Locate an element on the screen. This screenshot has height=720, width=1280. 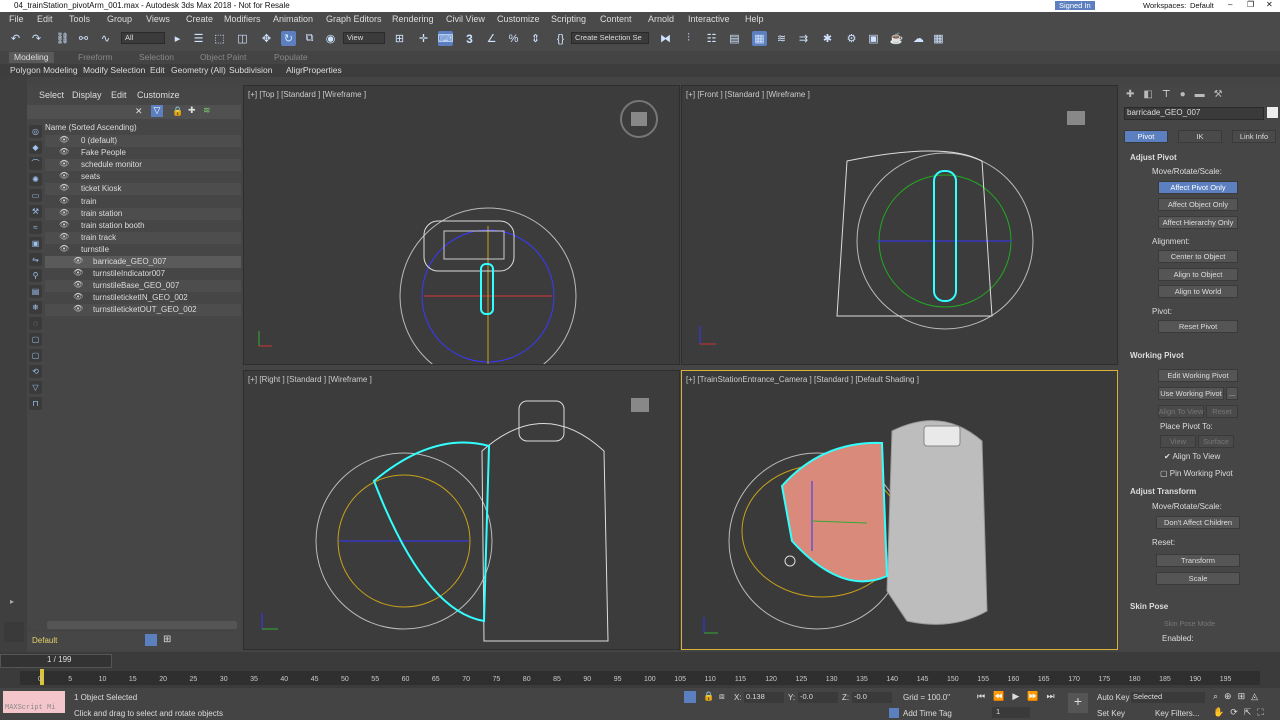
ribbon-tab-object-paint: Object Paint is located at coordinates (223, 57).